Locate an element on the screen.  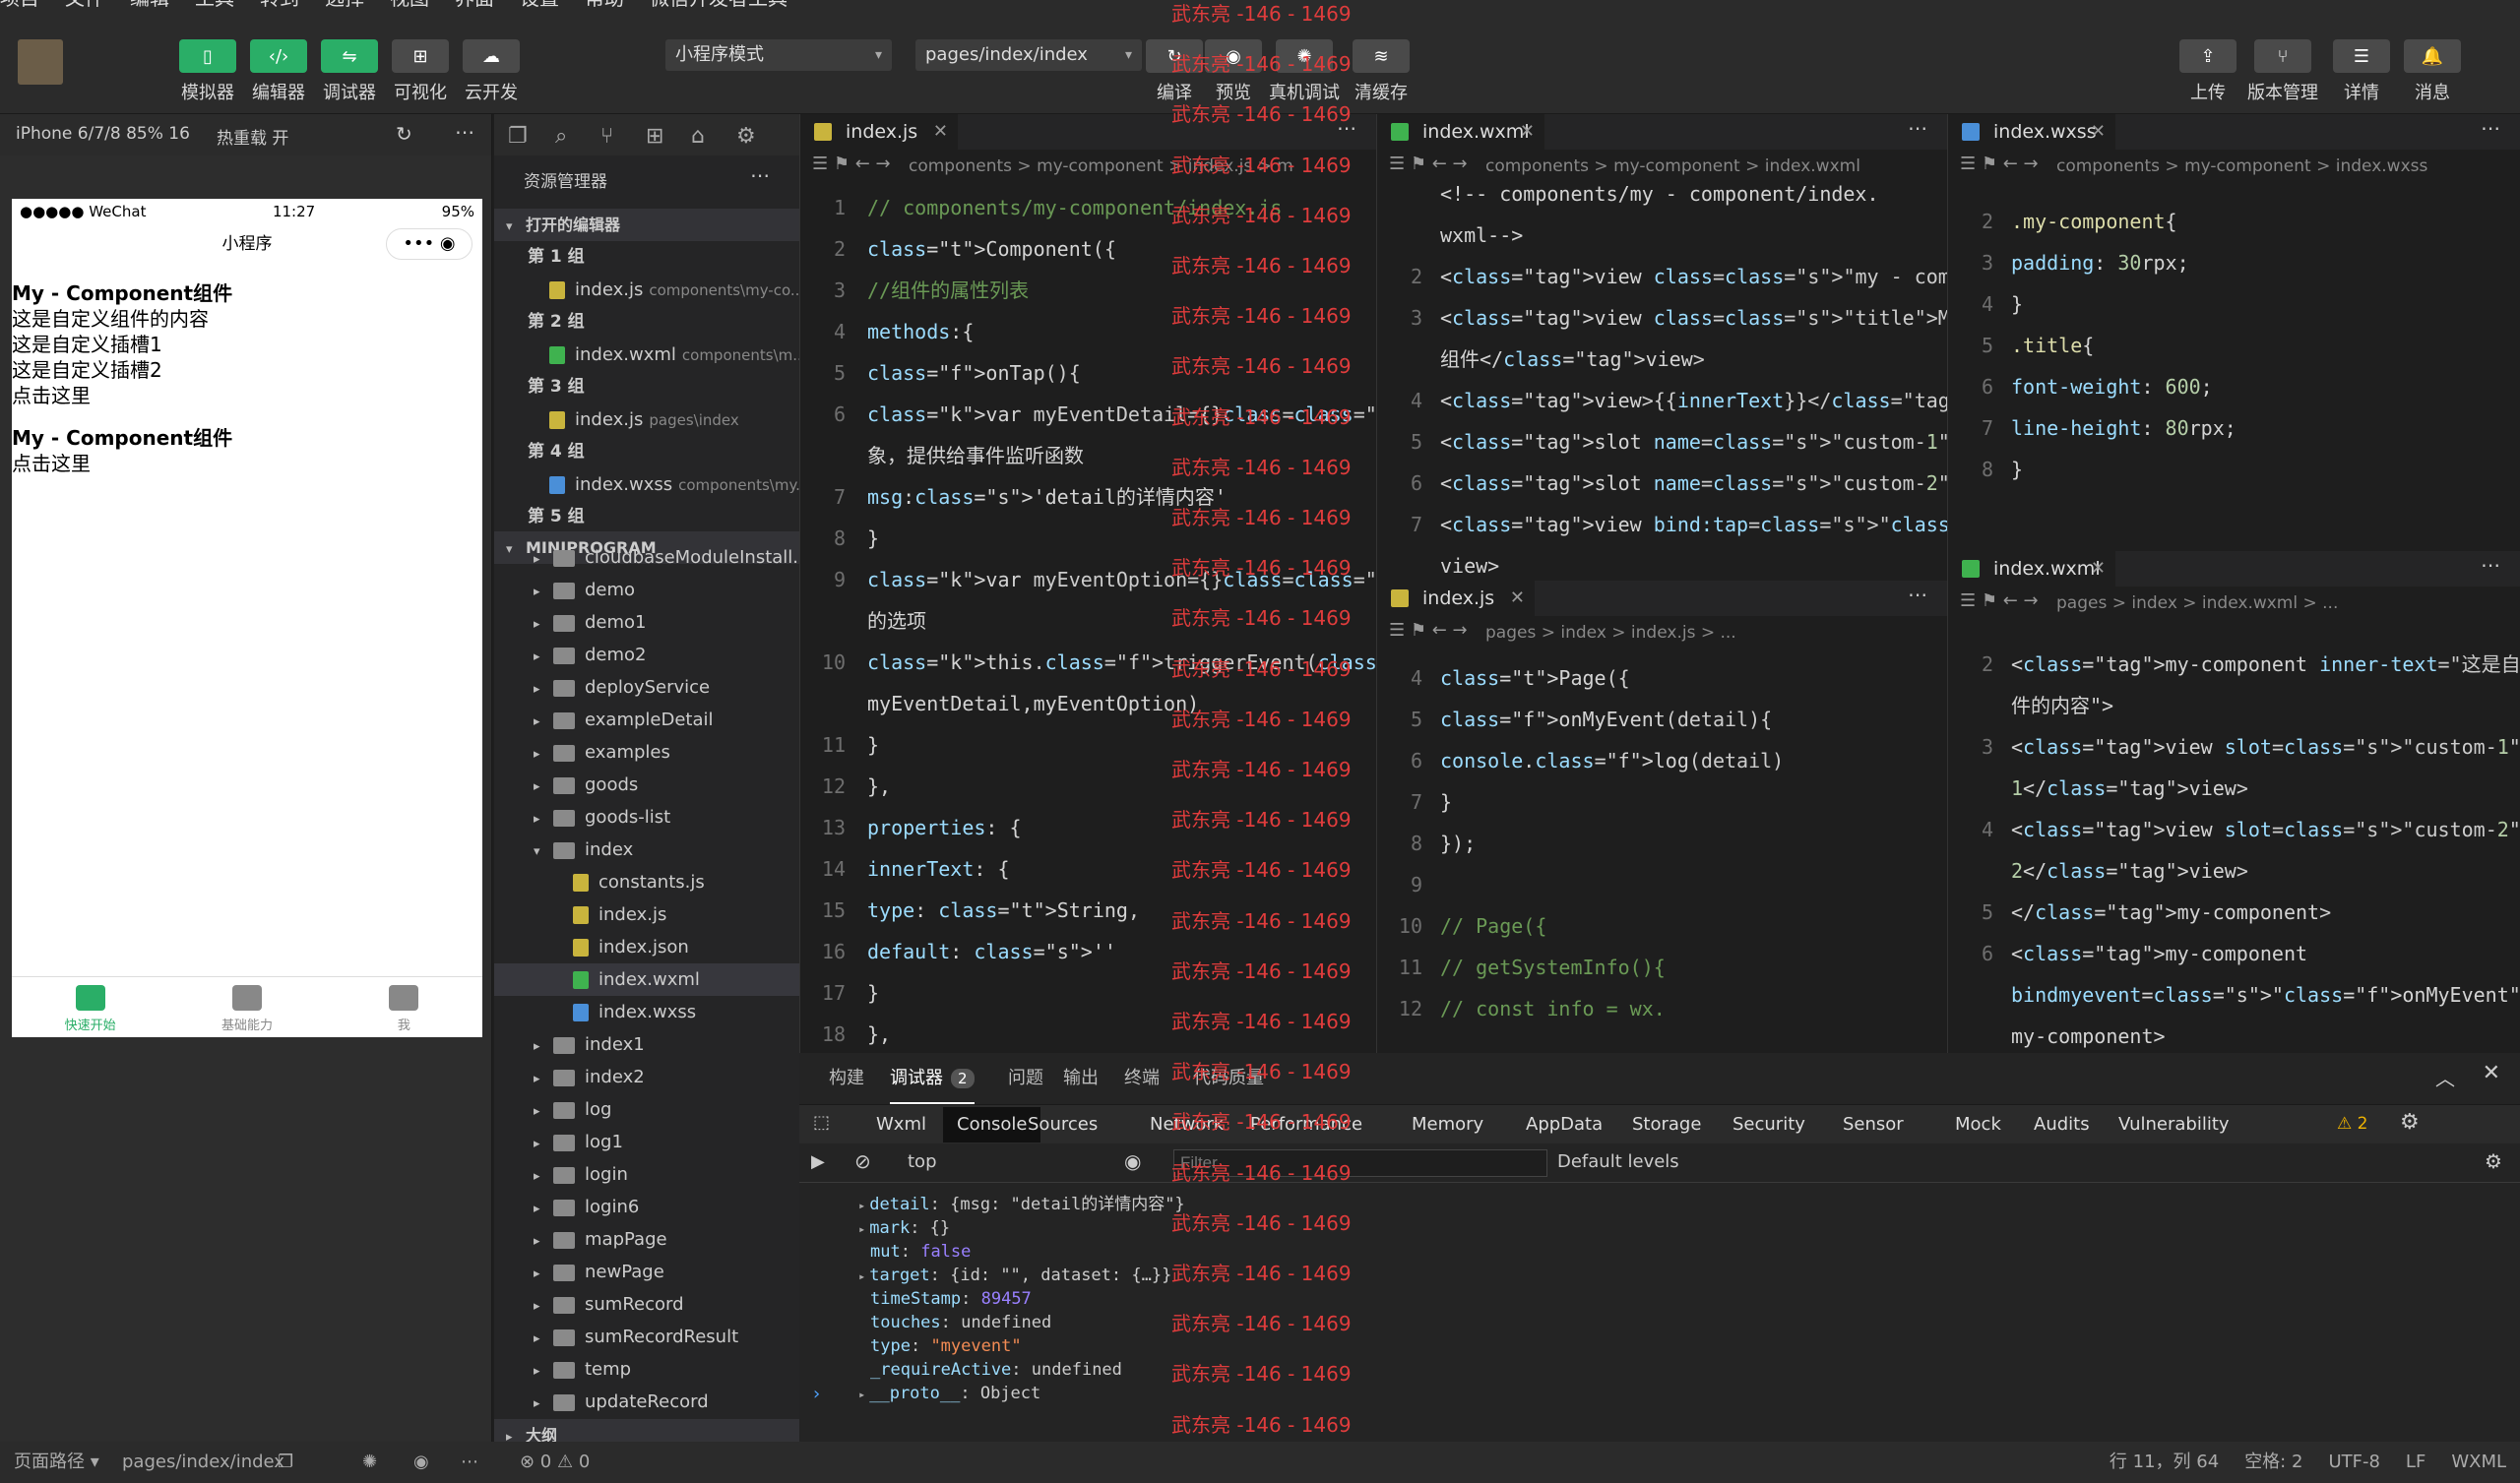
warning-count: ⚠ 2 is located at coordinates (2352, 1124).